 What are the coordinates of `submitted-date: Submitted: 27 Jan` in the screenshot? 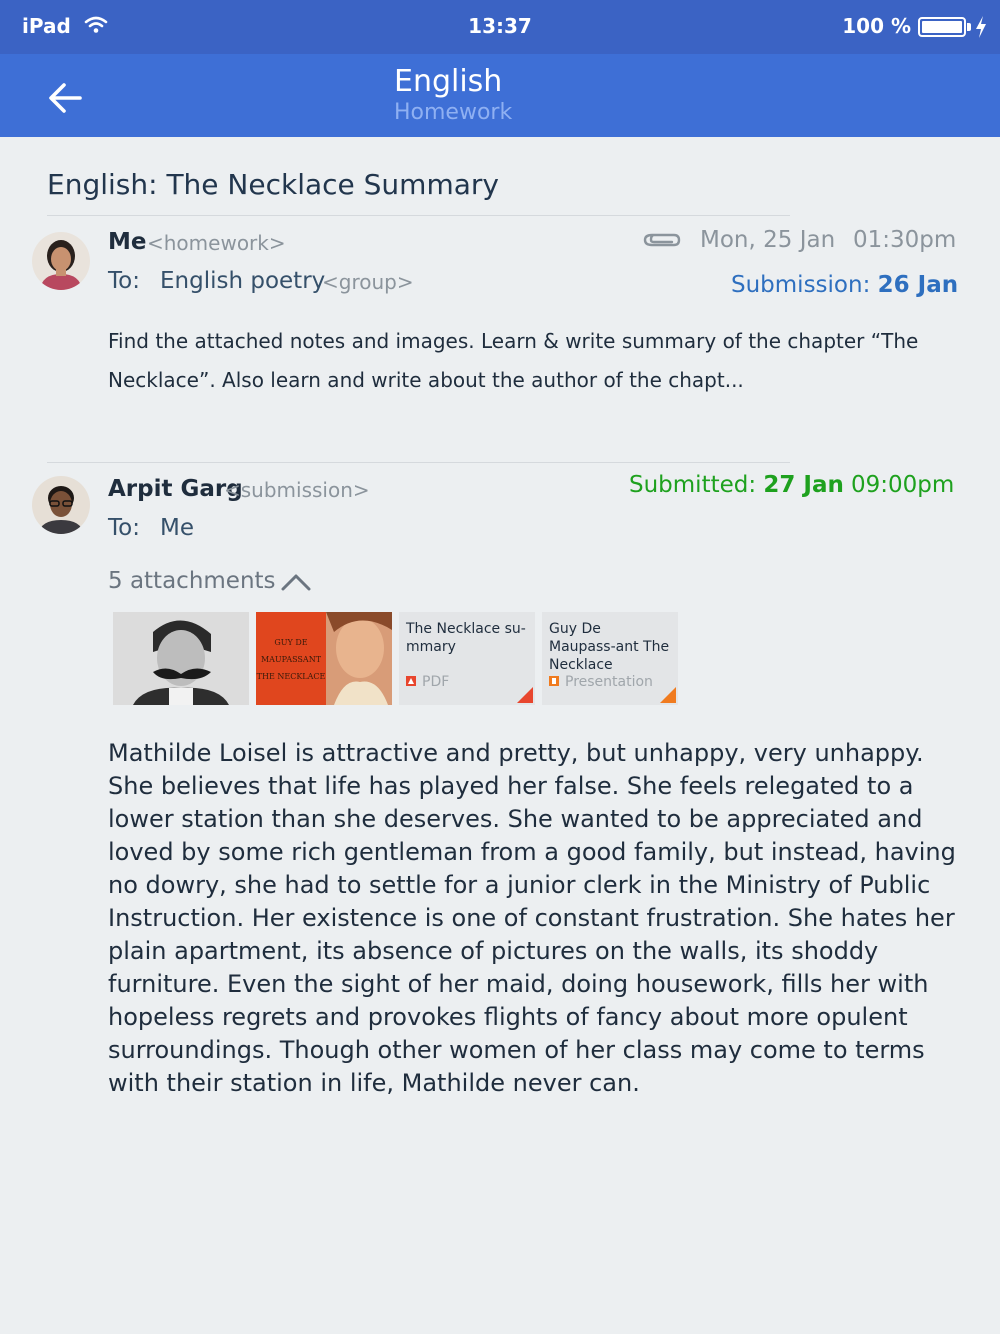 It's located at (736, 485).